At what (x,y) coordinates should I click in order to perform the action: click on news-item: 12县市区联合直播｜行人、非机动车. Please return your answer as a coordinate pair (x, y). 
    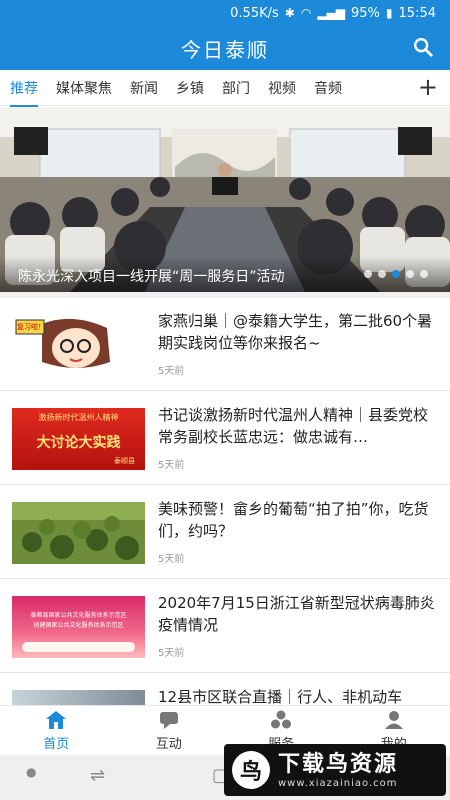
    Looking at the image, I should click on (225, 689).